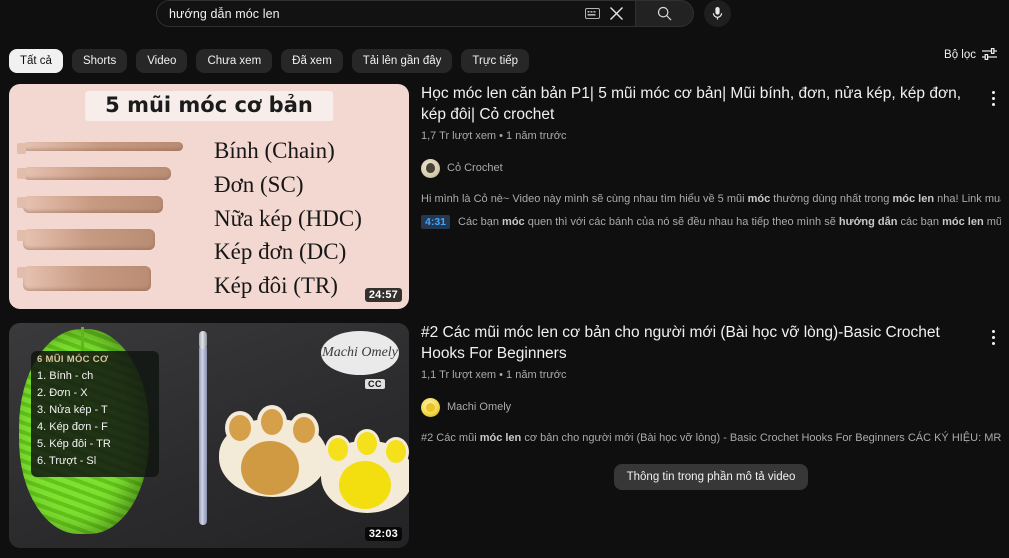 The height and width of the screenshot is (558, 1009). What do you see at coordinates (592, 13) in the screenshot?
I see `keyboard-icon` at bounding box center [592, 13].